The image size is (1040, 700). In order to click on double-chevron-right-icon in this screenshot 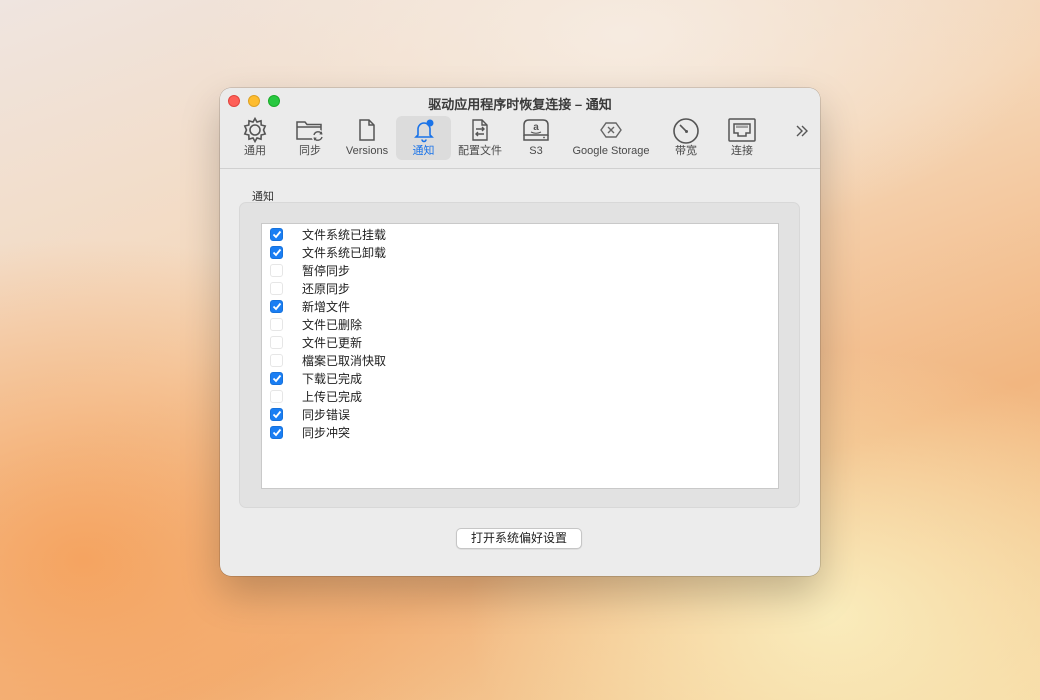, I will do `click(802, 134)`.